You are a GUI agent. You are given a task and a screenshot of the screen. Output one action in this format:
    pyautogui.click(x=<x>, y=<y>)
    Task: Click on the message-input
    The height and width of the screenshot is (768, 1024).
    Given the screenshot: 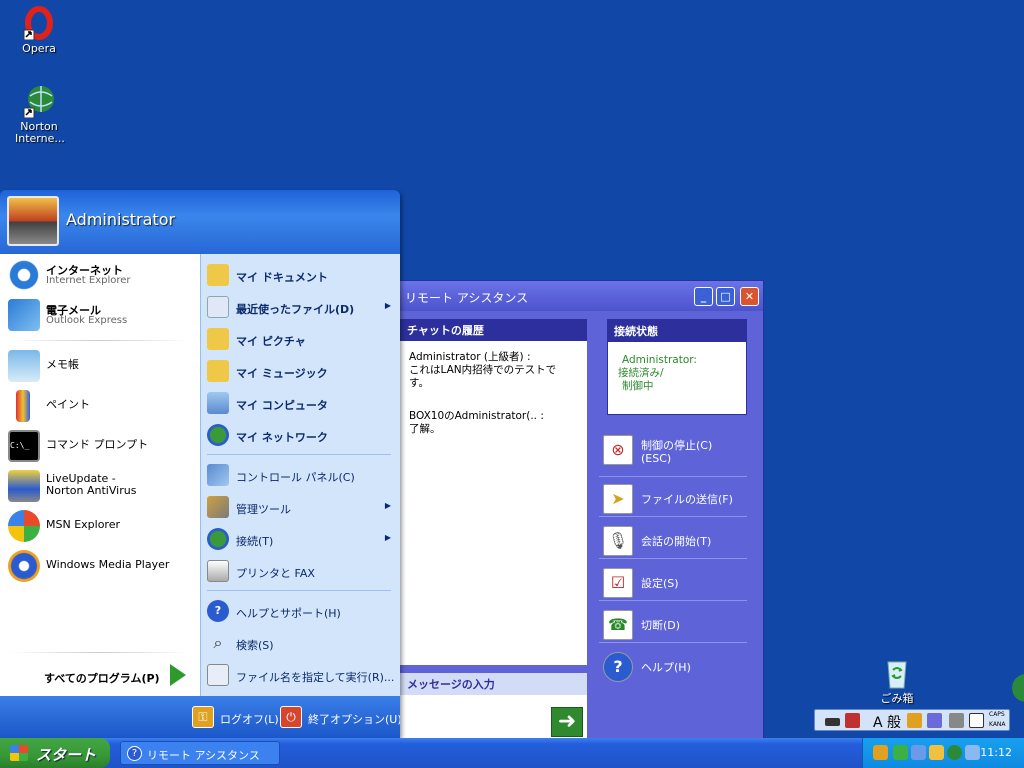 What is the action you would take?
    pyautogui.click(x=468, y=716)
    